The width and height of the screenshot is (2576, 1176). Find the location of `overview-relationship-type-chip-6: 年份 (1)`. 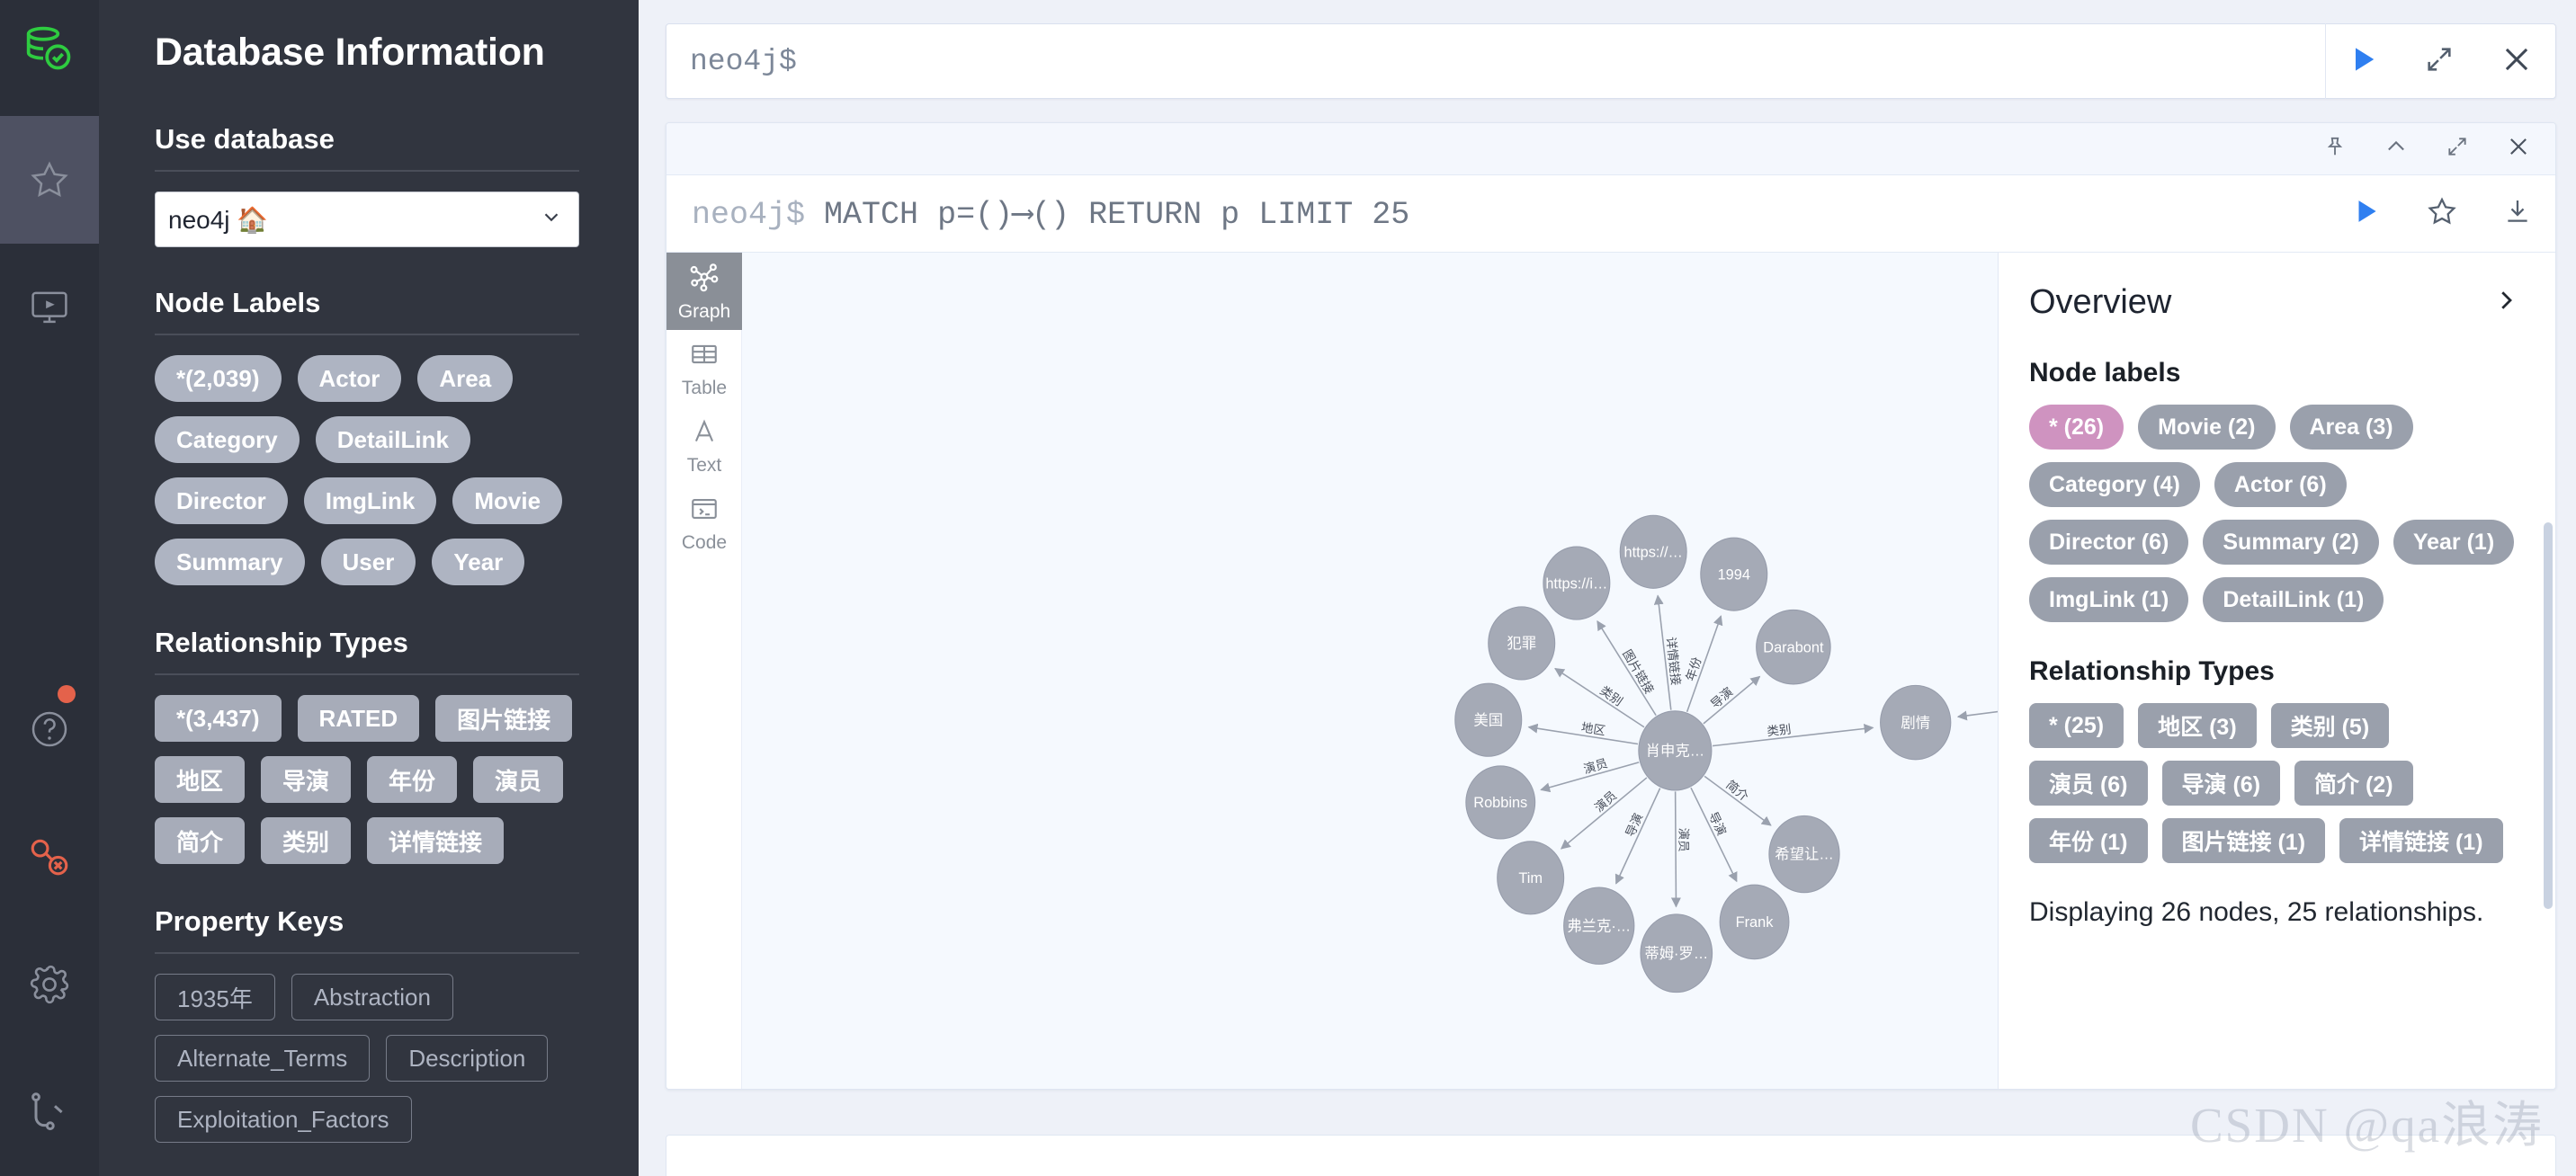

overview-relationship-type-chip-6: 年份 (1) is located at coordinates (2088, 840).